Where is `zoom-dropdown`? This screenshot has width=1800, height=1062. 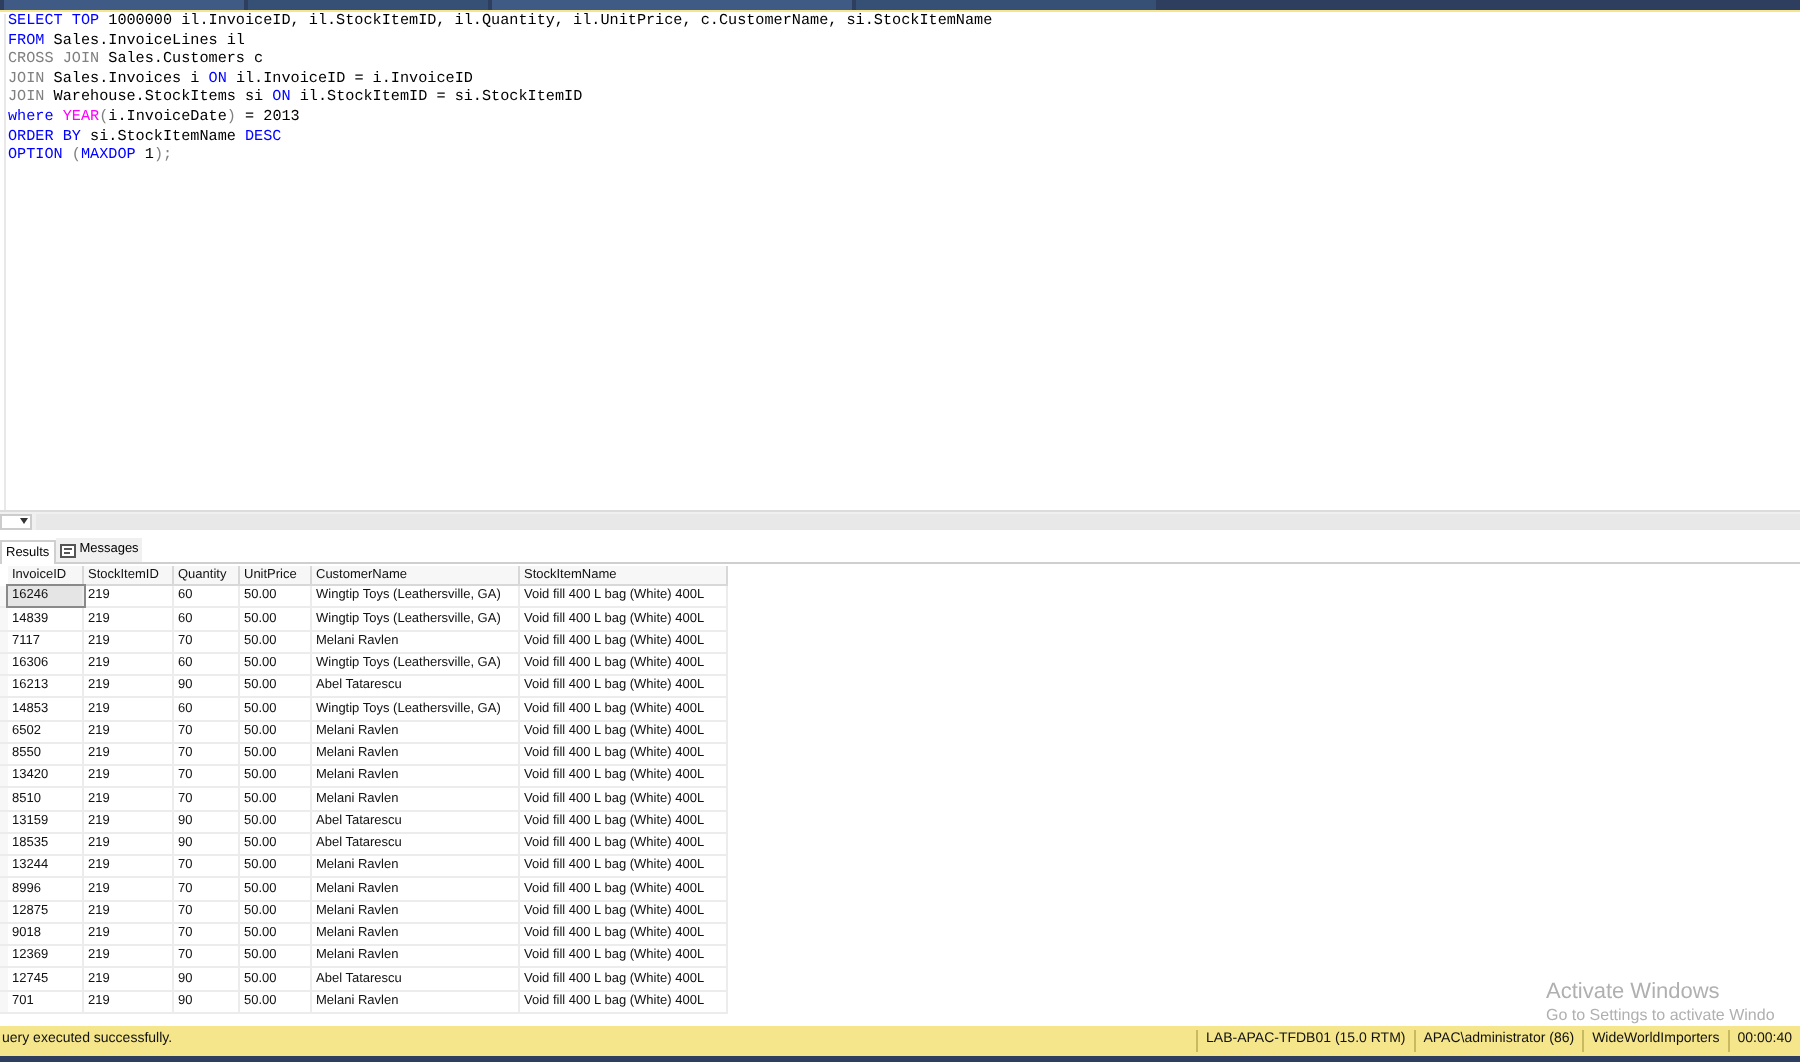
zoom-dropdown is located at coordinates (16, 521).